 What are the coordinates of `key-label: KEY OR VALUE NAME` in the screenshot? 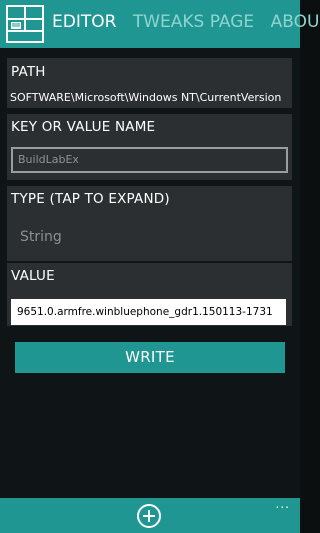 It's located at (83, 127).